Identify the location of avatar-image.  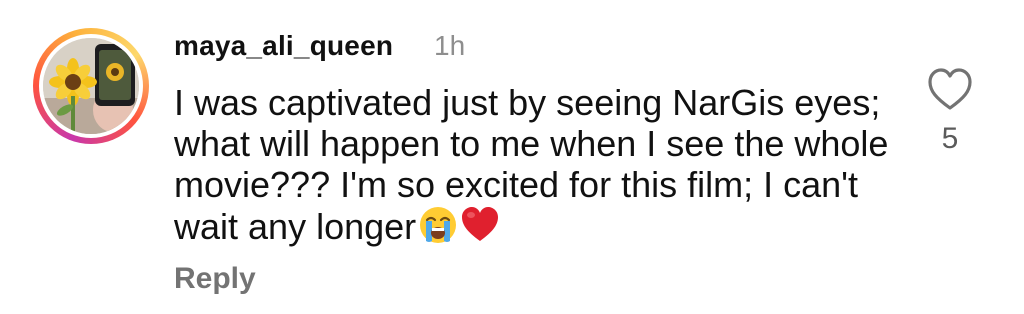
(91, 86).